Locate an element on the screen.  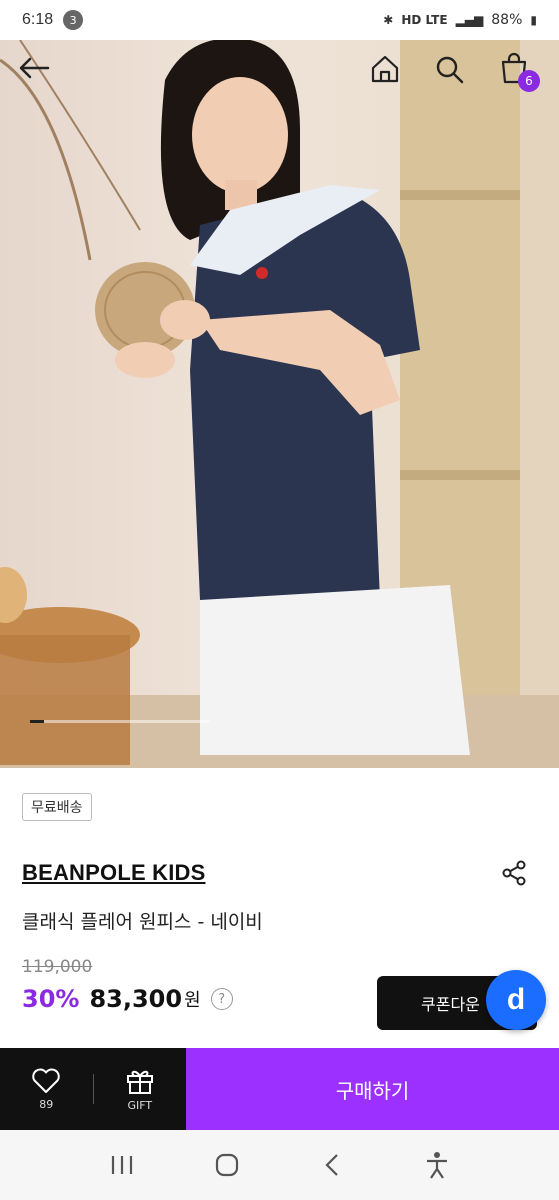
currency-unit: 원 is located at coordinates (192, 1000).